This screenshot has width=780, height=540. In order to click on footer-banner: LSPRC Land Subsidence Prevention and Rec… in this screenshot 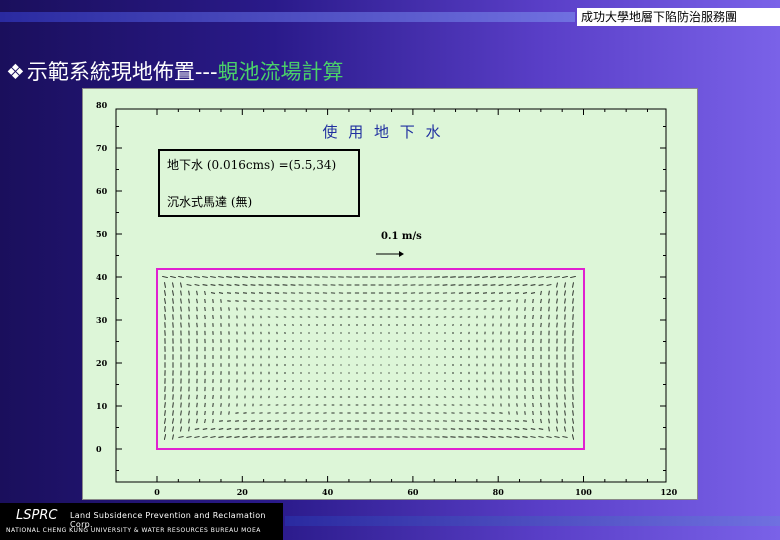, I will do `click(141, 521)`.